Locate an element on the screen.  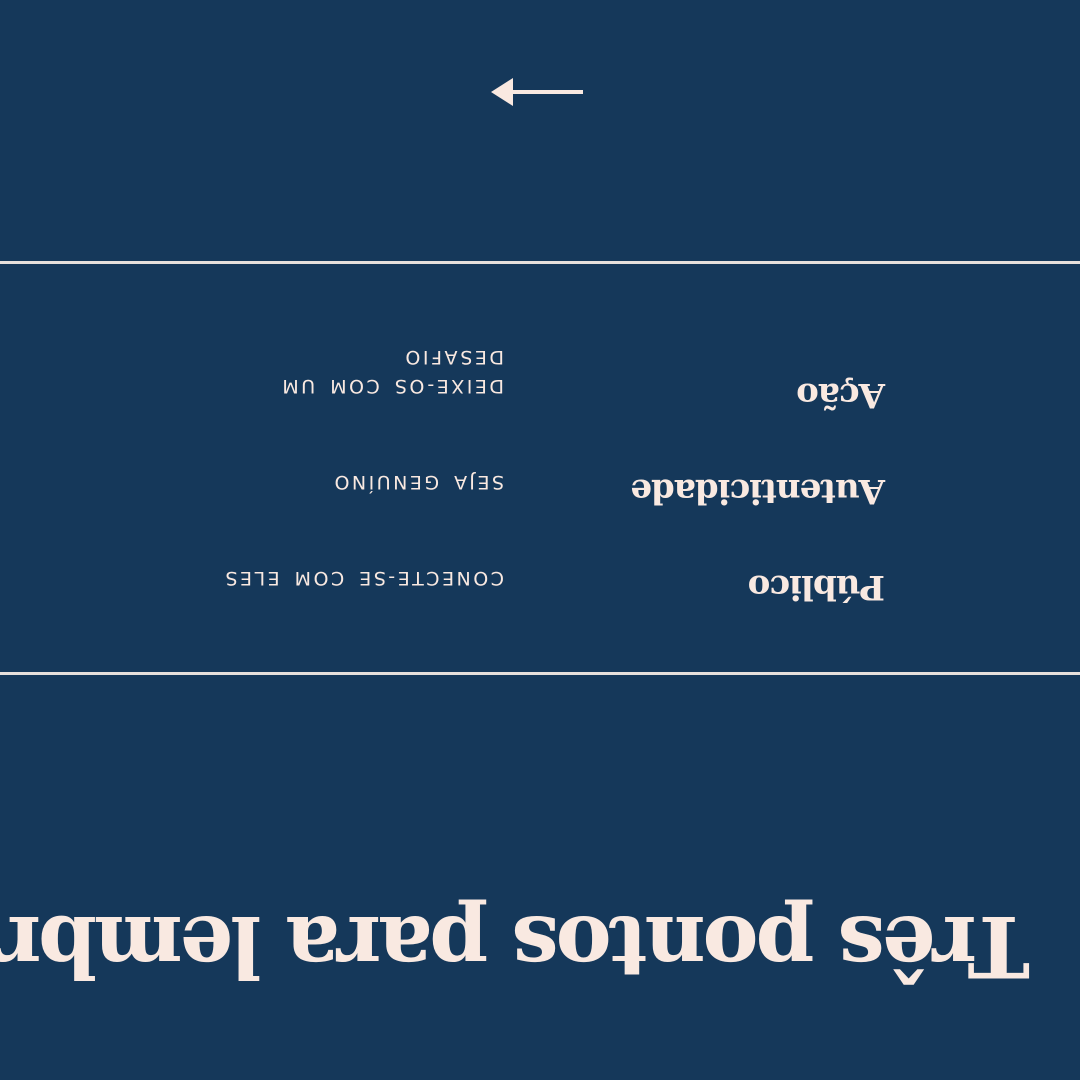
point-label: Autenticidade is located at coordinates (758, 491).